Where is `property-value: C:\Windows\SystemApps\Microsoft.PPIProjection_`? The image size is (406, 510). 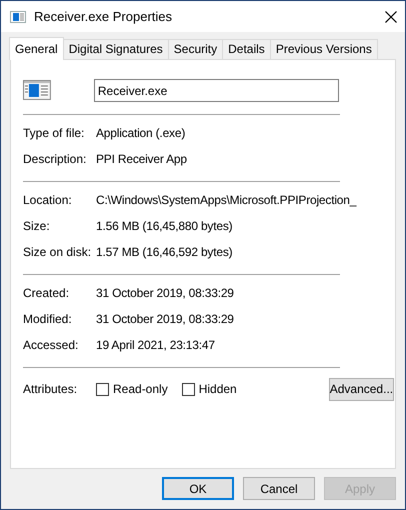
property-value: C:\Windows\SystemApps\Microsoft.PPIProjection_ is located at coordinates (226, 200).